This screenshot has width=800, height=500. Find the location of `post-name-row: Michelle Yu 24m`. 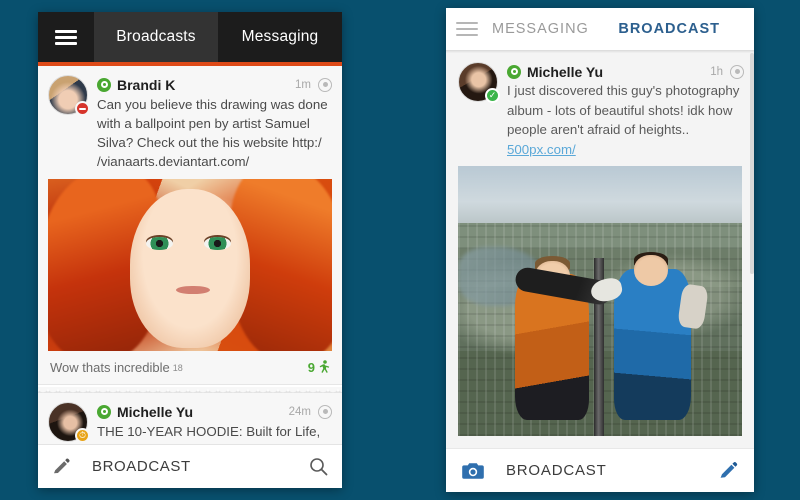

post-name-row: Michelle Yu 24m is located at coordinates (214, 411).